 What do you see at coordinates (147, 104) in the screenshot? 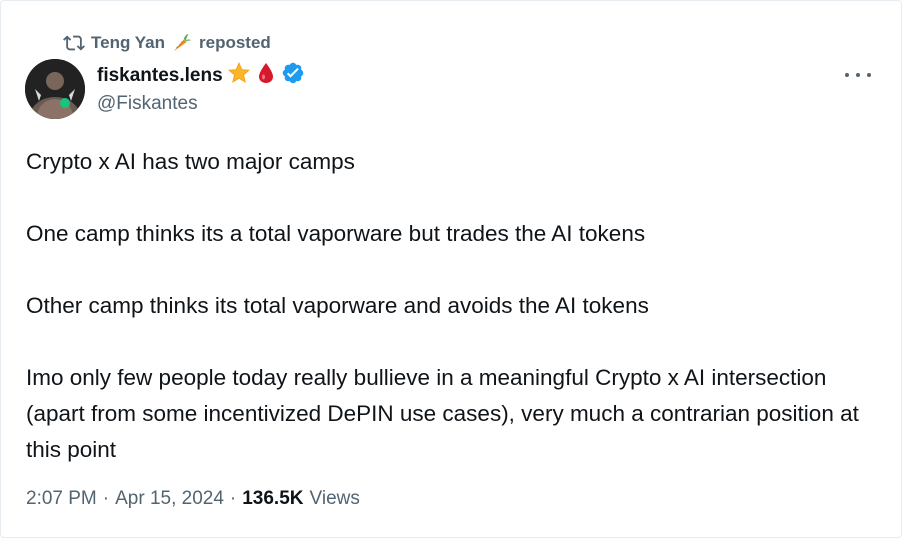
I see `author-handle: @Fiskantes` at bounding box center [147, 104].